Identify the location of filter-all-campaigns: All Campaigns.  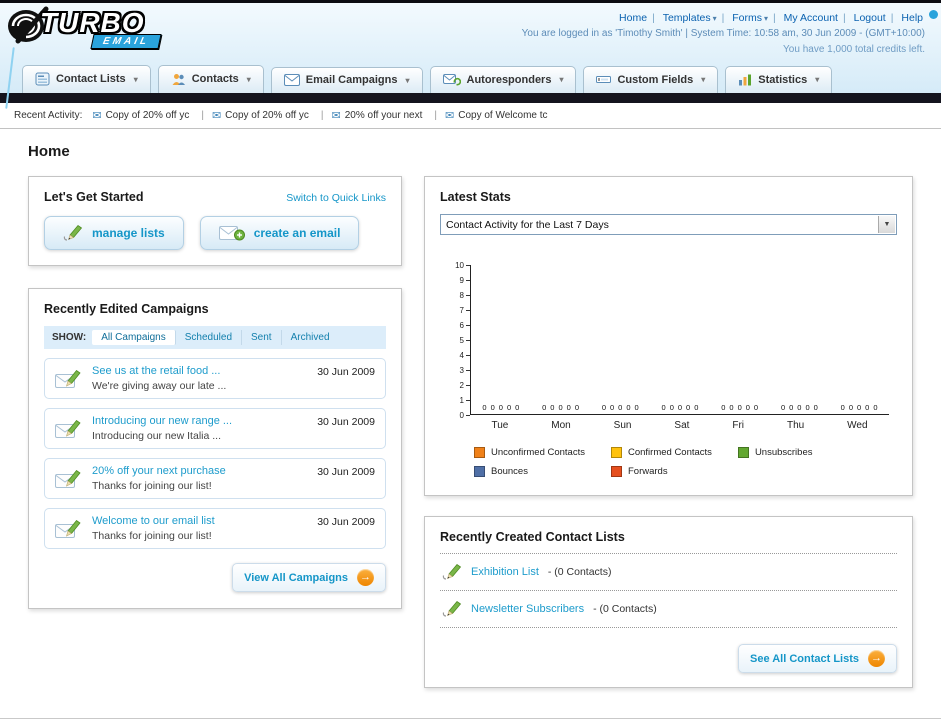
(134, 337).